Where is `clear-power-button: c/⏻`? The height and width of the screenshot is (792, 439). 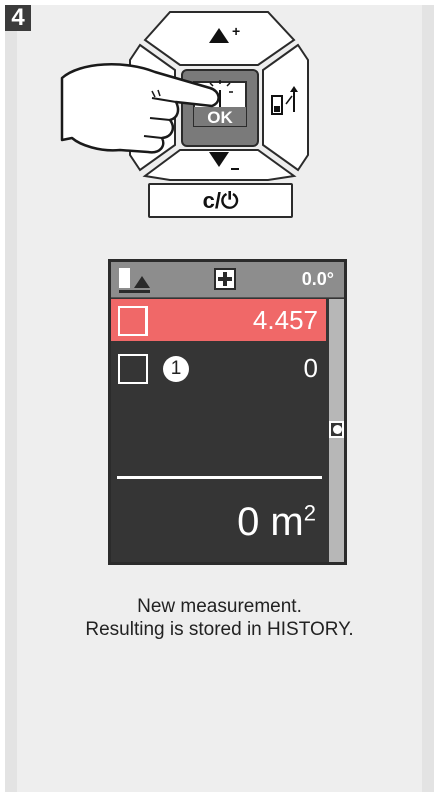 clear-power-button: c/⏻ is located at coordinates (220, 200).